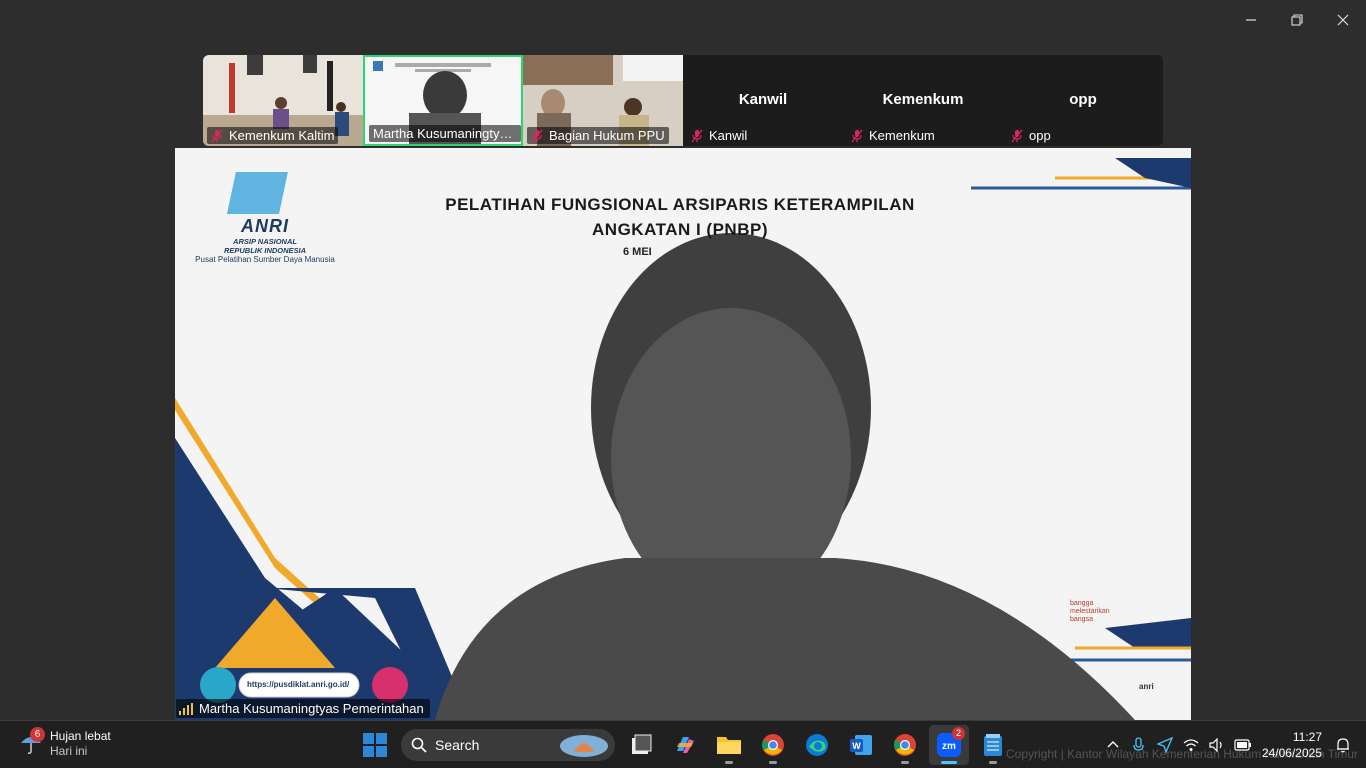  I want to click on chrome-button, so click(773, 745).